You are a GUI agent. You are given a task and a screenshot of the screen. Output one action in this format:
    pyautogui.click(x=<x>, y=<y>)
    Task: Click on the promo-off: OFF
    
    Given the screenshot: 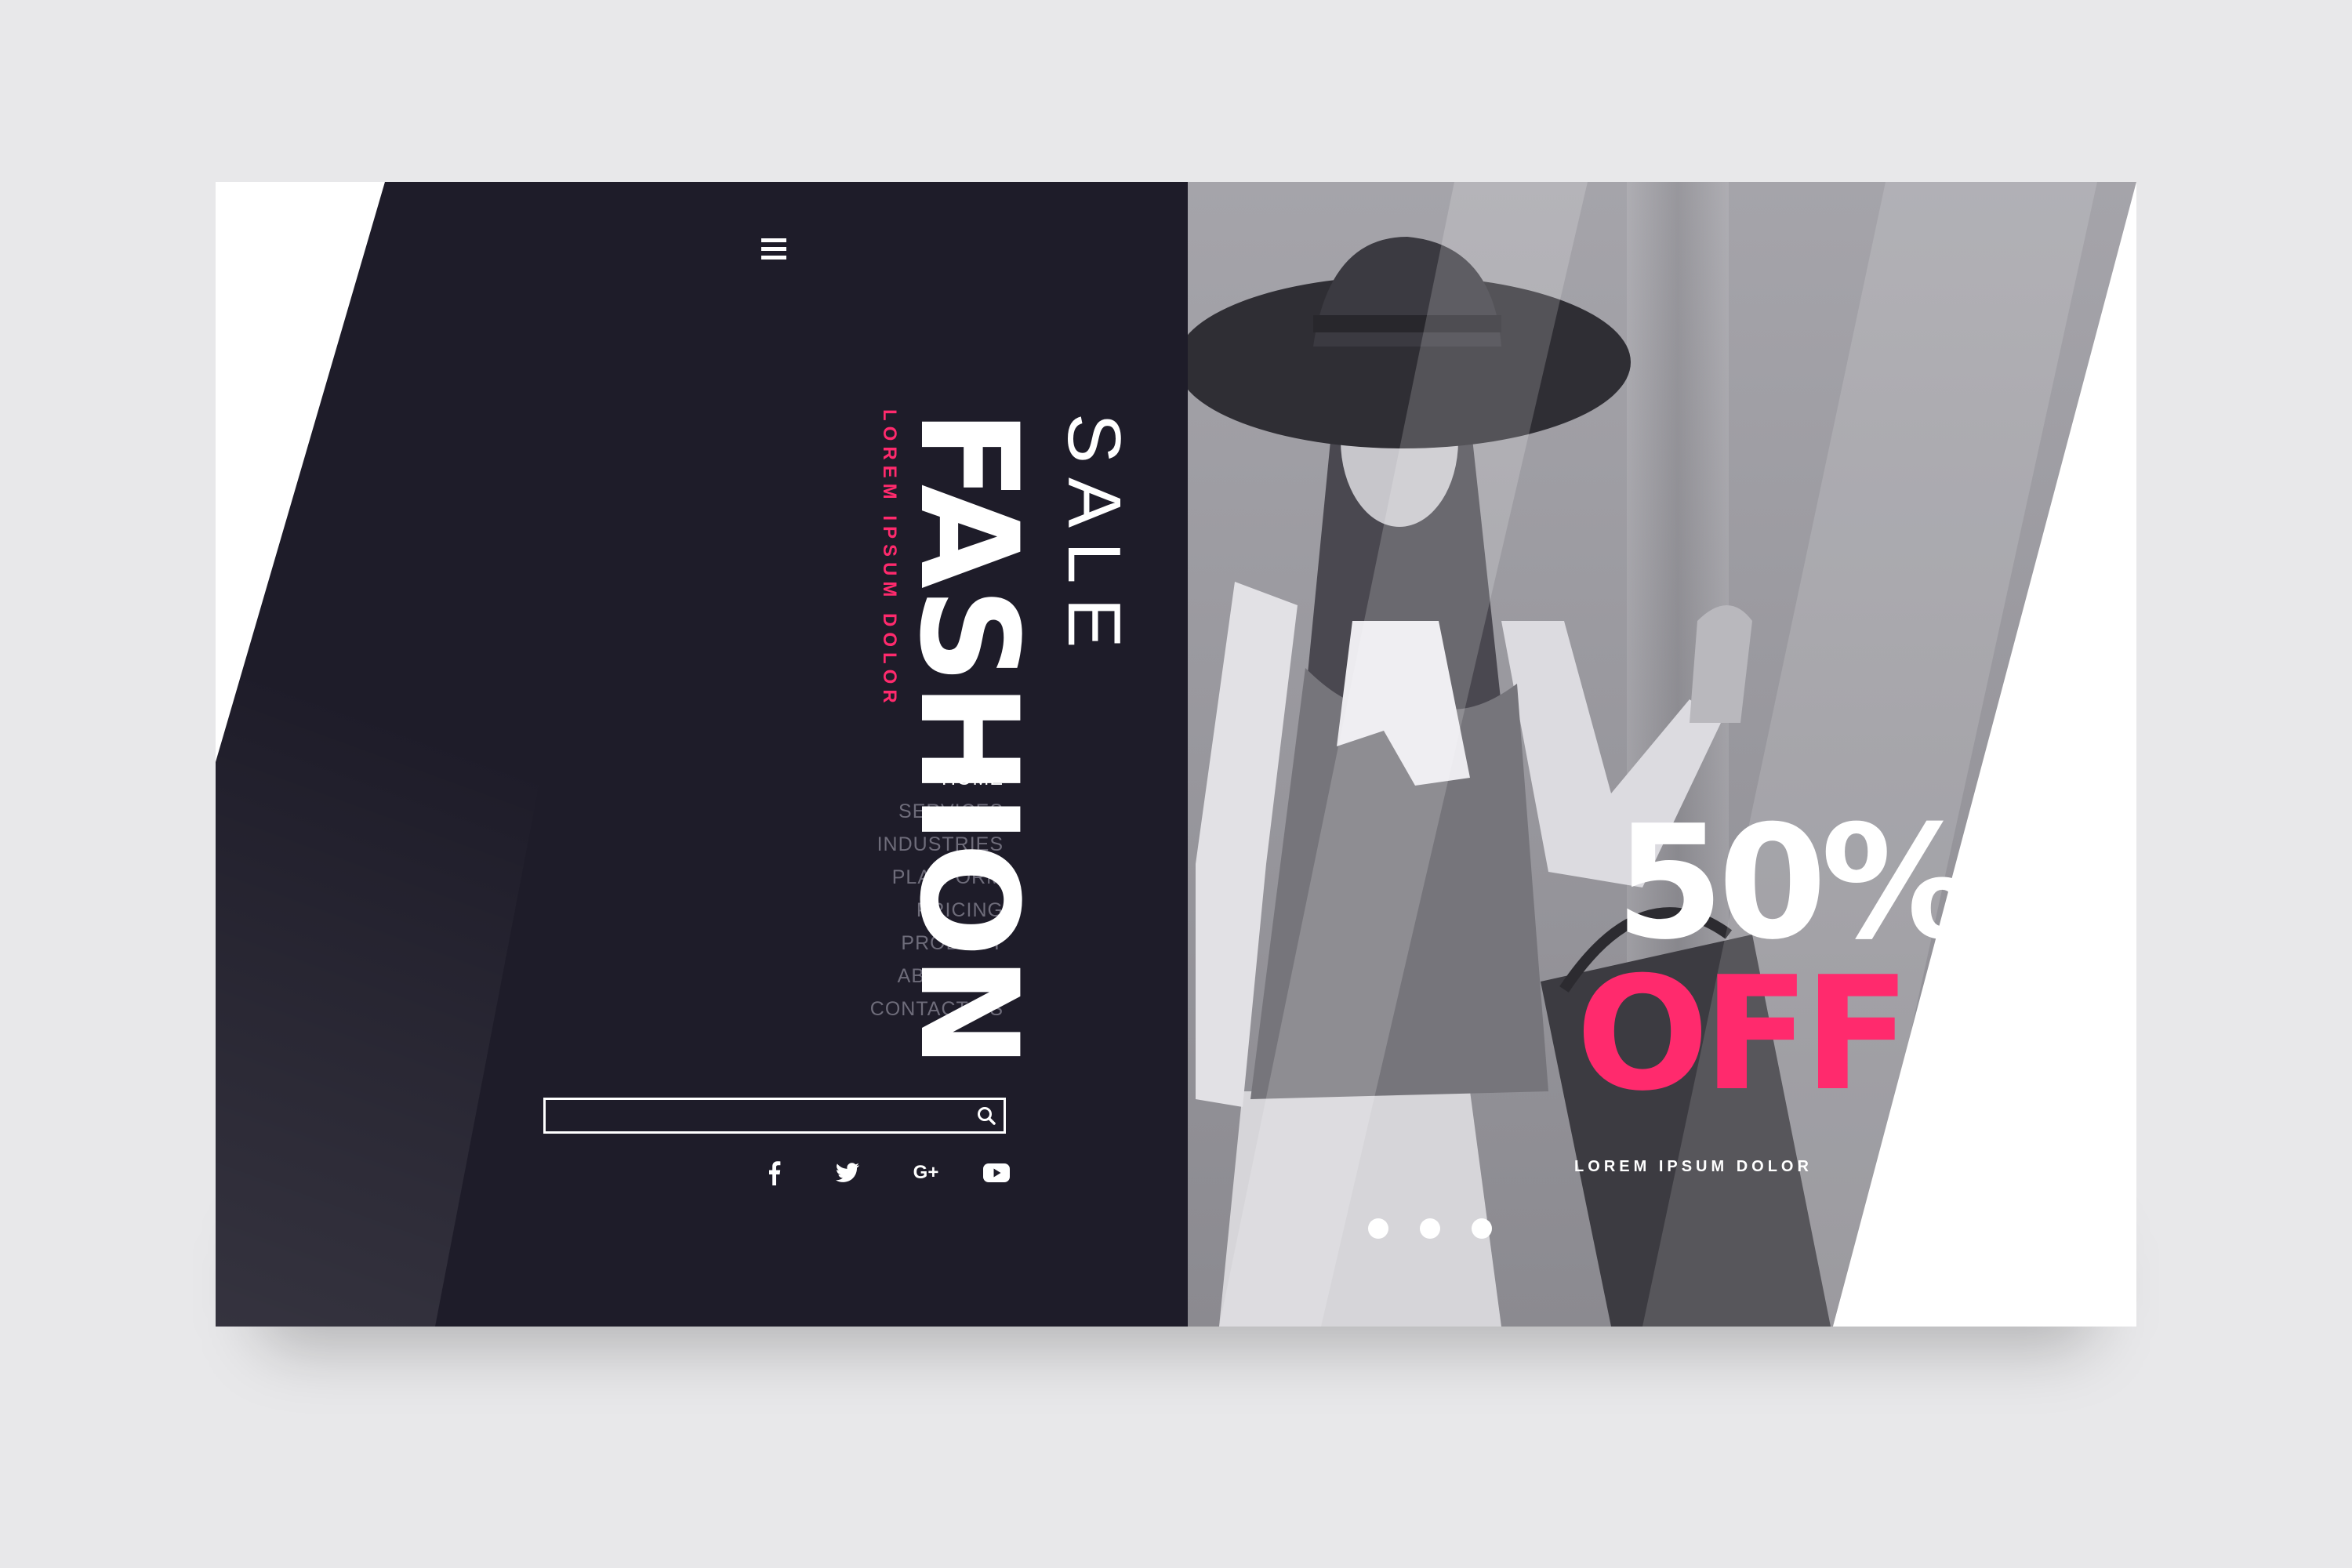 What is the action you would take?
    pyautogui.click(x=1743, y=1034)
    